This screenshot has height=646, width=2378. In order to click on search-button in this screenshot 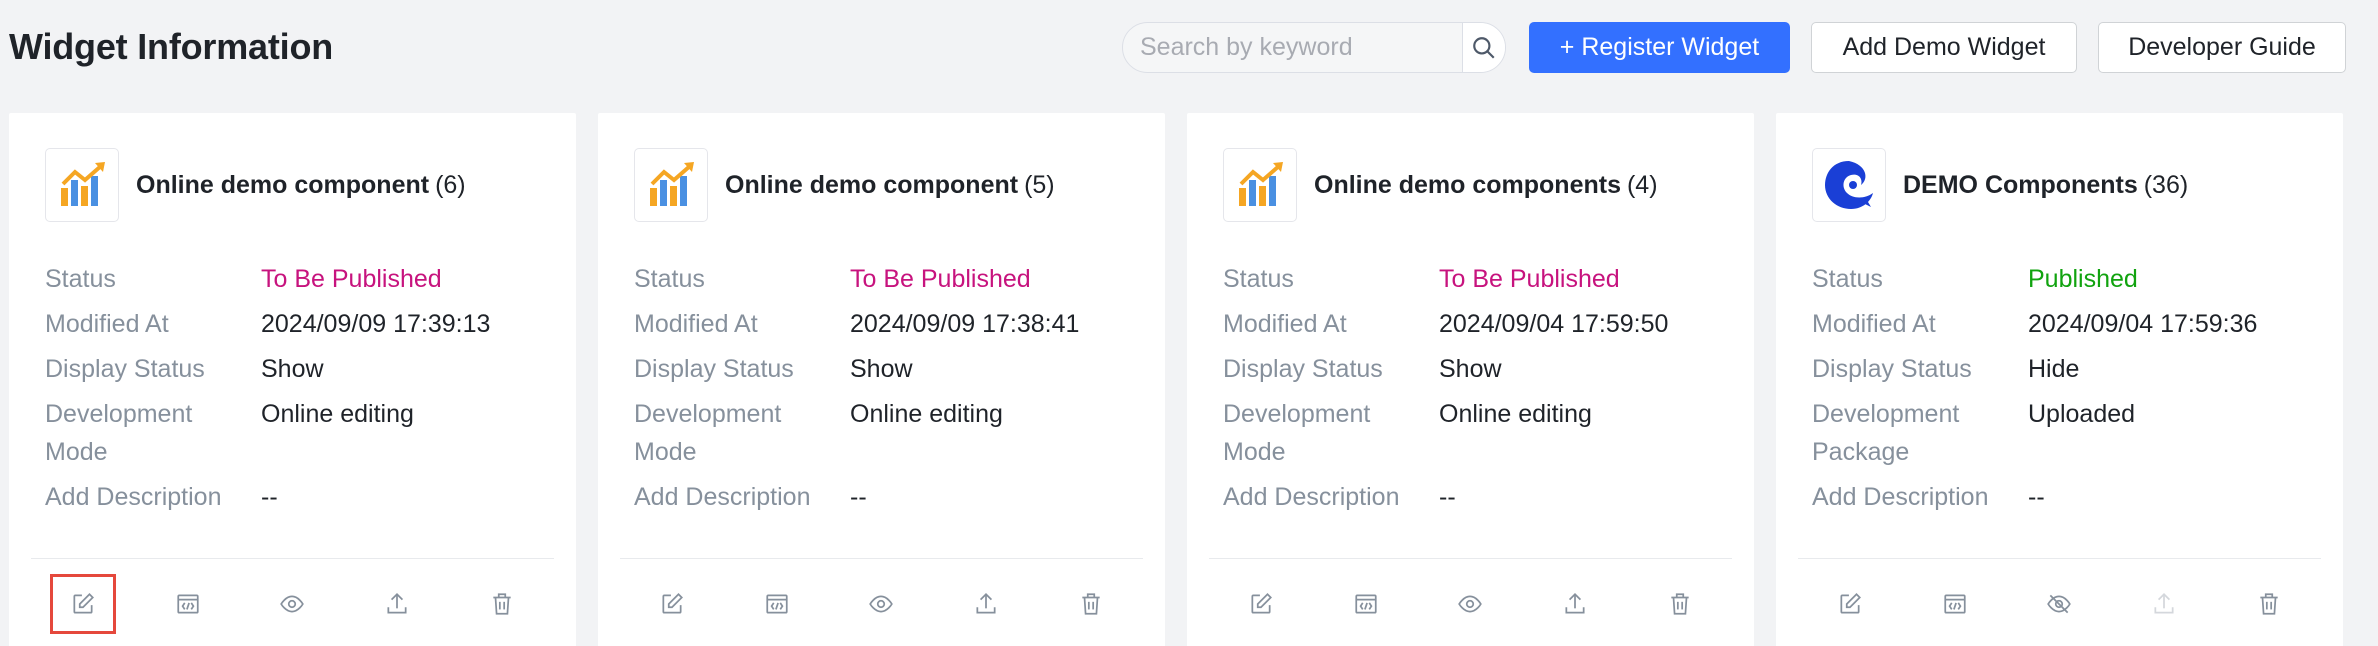, I will do `click(1483, 47)`.